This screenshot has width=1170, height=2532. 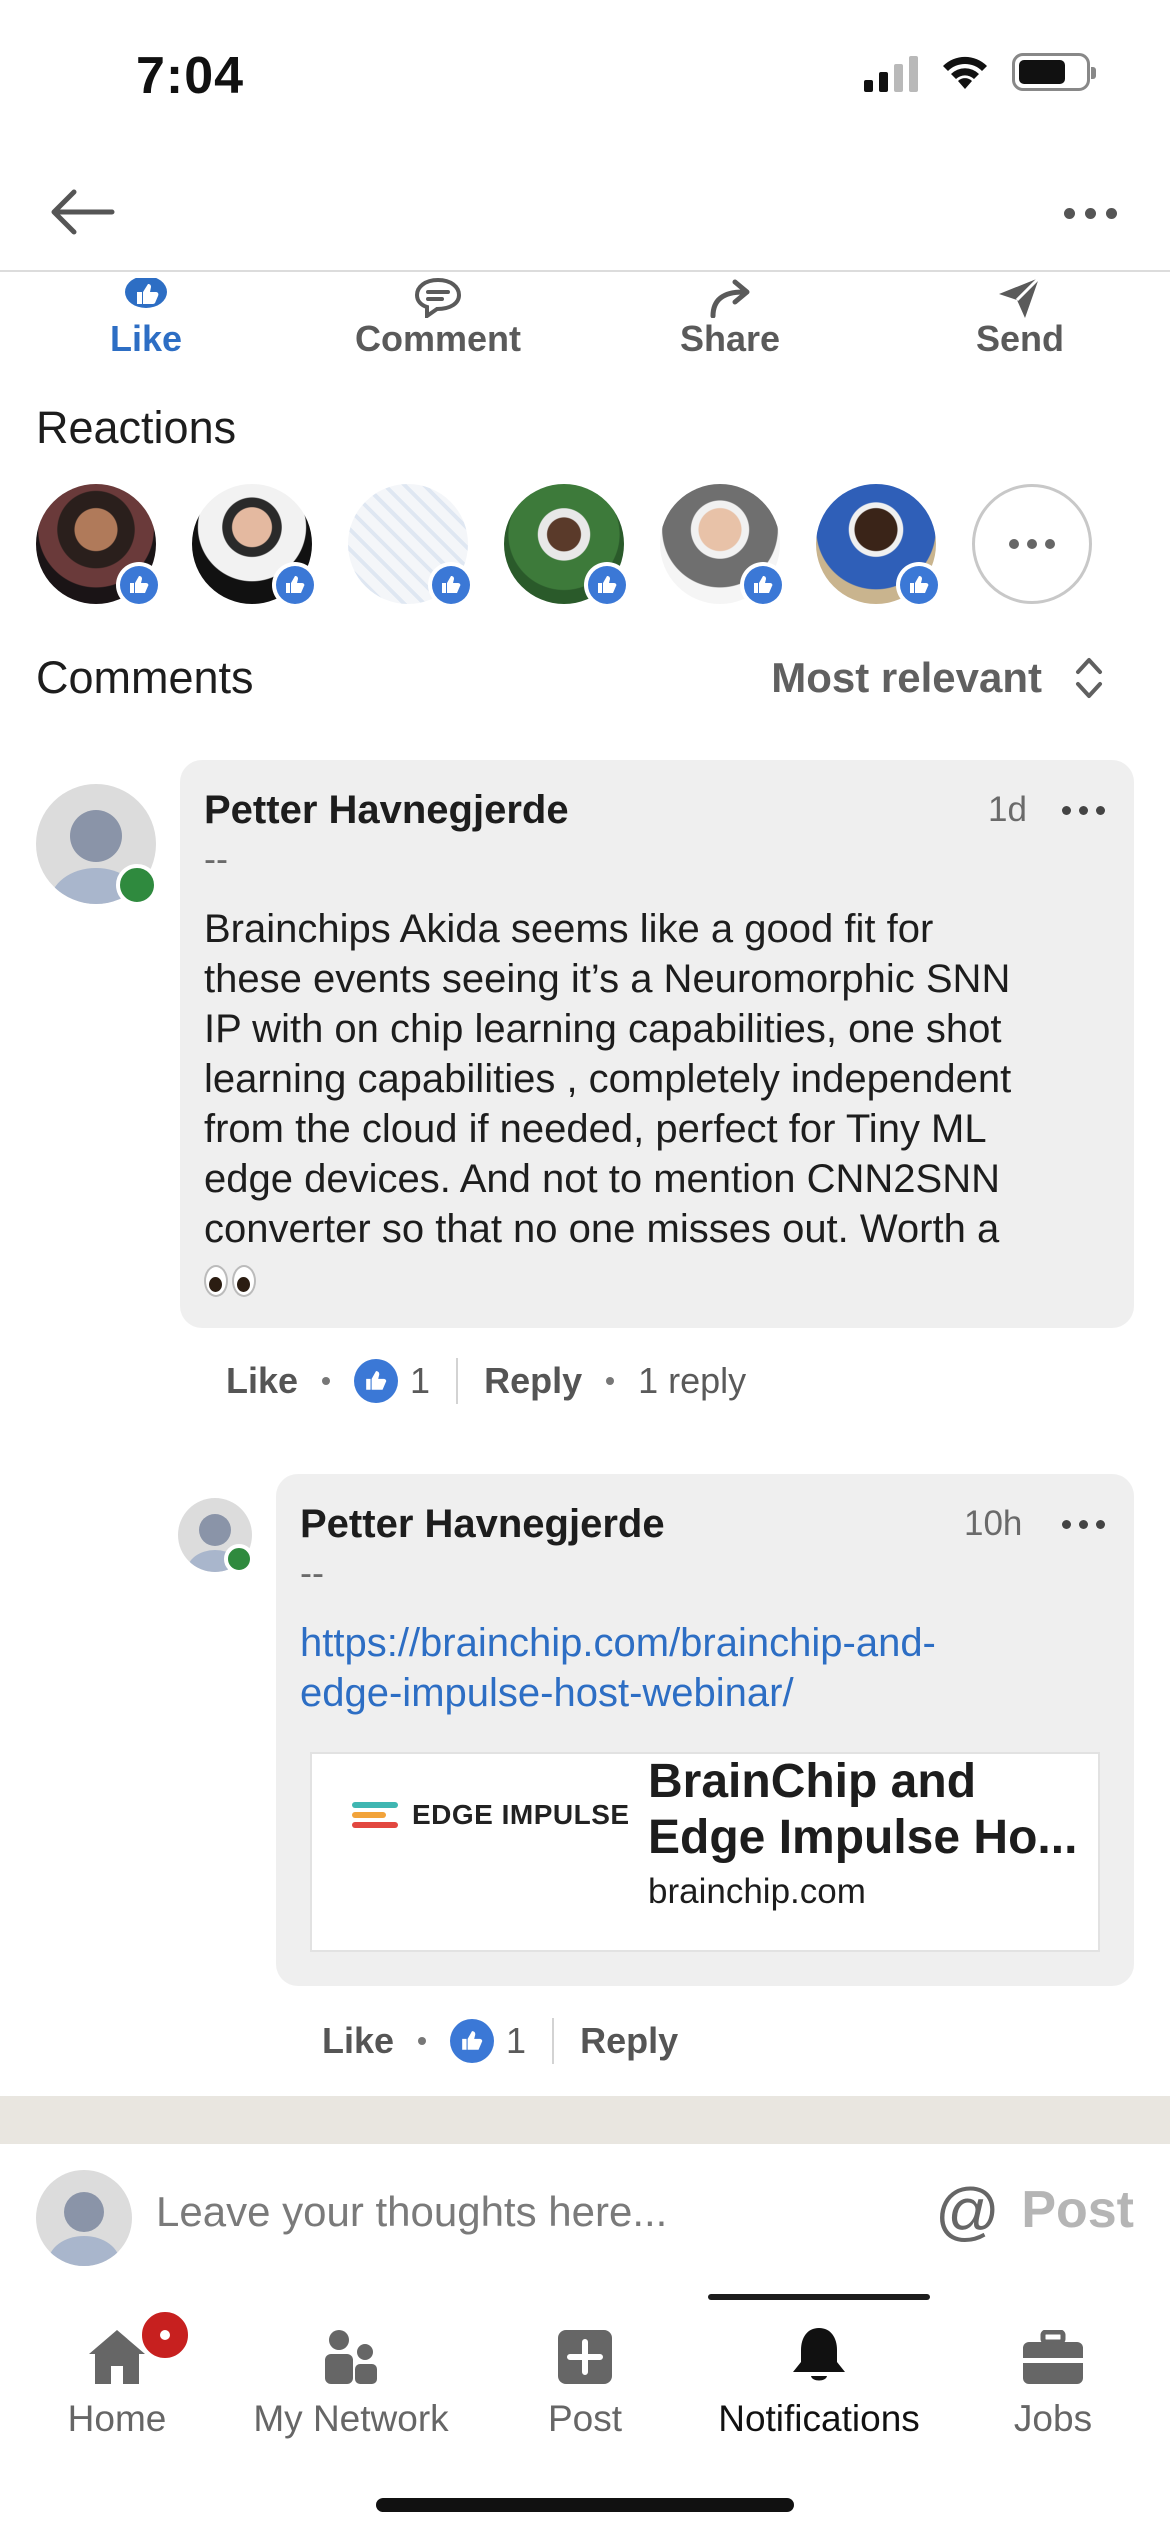 What do you see at coordinates (730, 338) in the screenshot?
I see `share-action-label: Share` at bounding box center [730, 338].